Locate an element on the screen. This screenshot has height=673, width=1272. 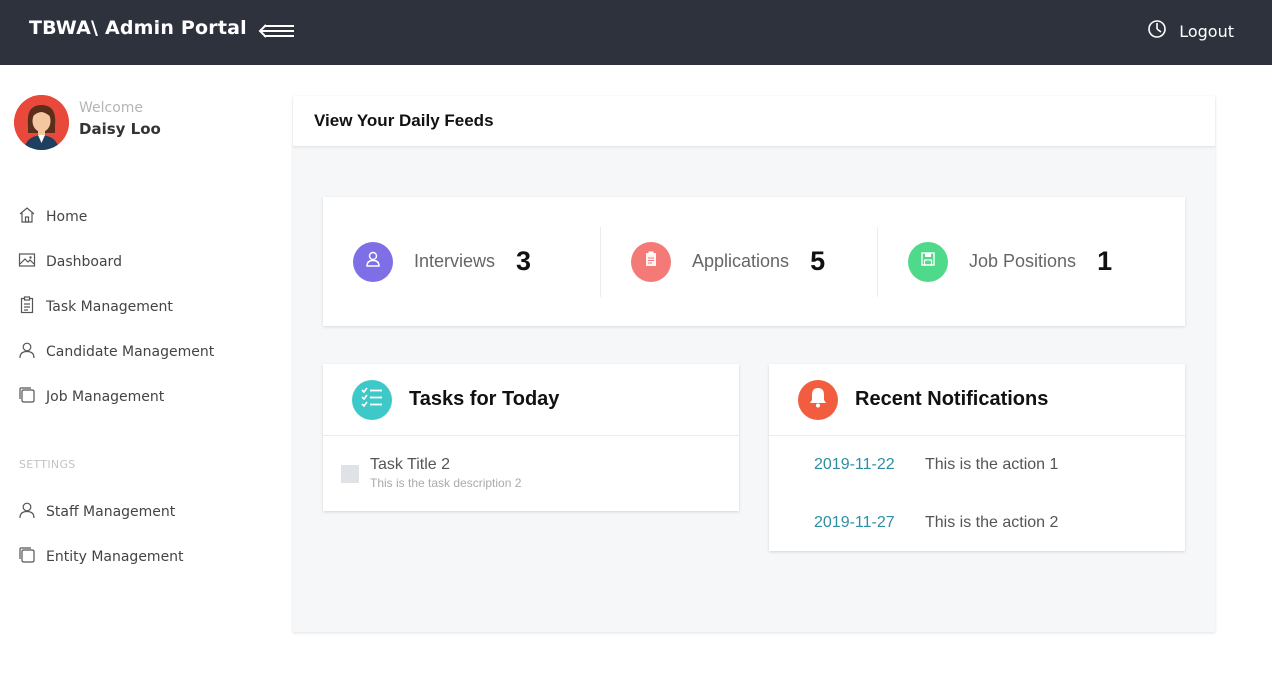
user-name: Daisy Loo is located at coordinates (120, 129).